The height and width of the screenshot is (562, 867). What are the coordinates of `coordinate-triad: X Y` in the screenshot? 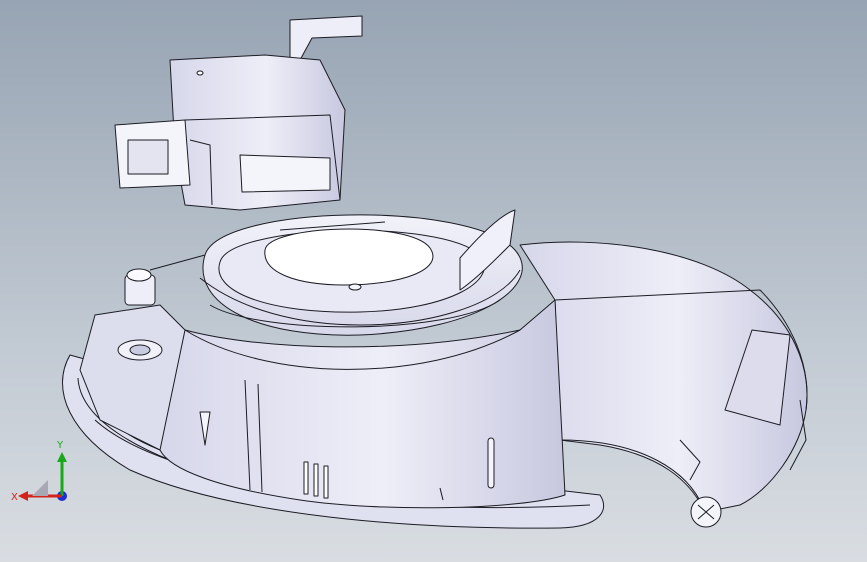 It's located at (39, 471).